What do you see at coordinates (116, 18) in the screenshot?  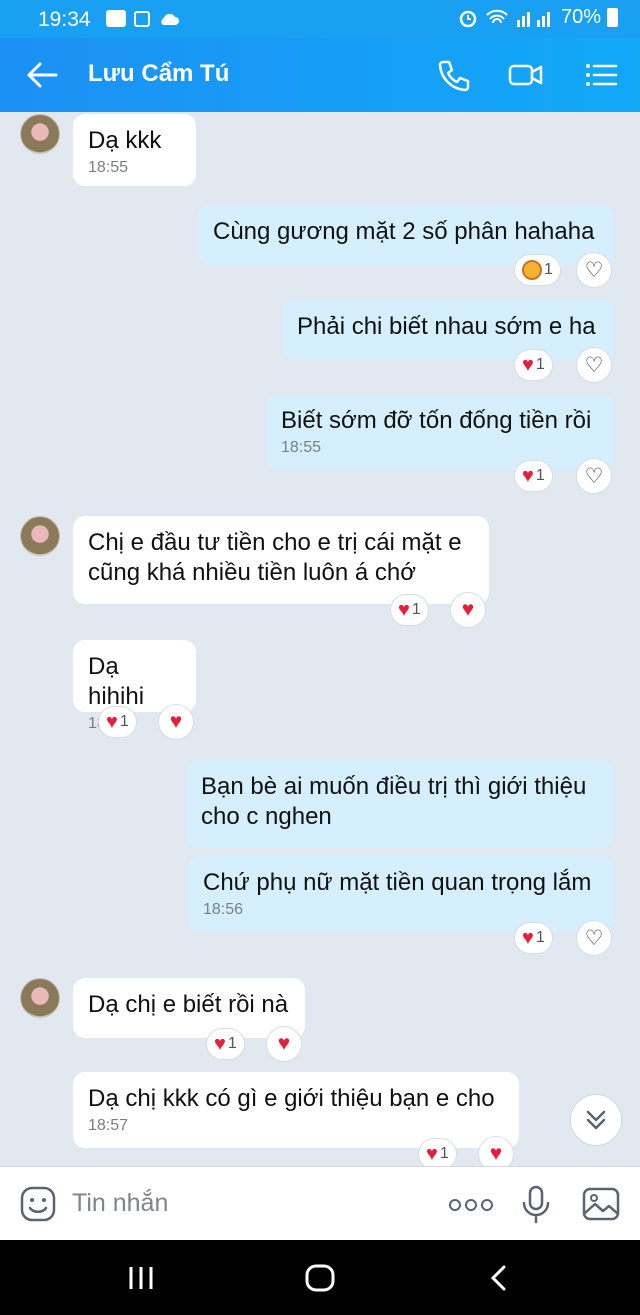 I see `zalo-notification-icon` at bounding box center [116, 18].